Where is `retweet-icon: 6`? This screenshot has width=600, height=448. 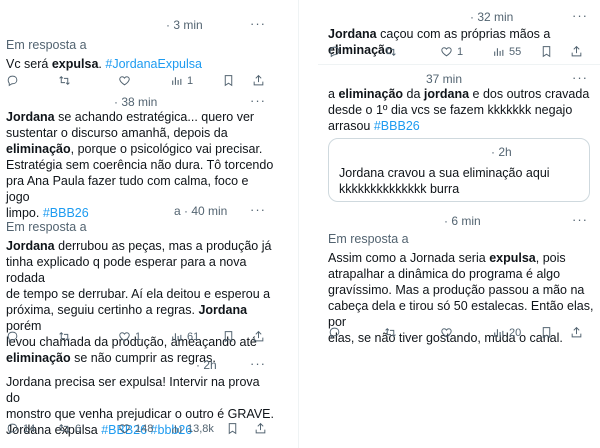 retweet-icon: 6 is located at coordinates (69, 428).